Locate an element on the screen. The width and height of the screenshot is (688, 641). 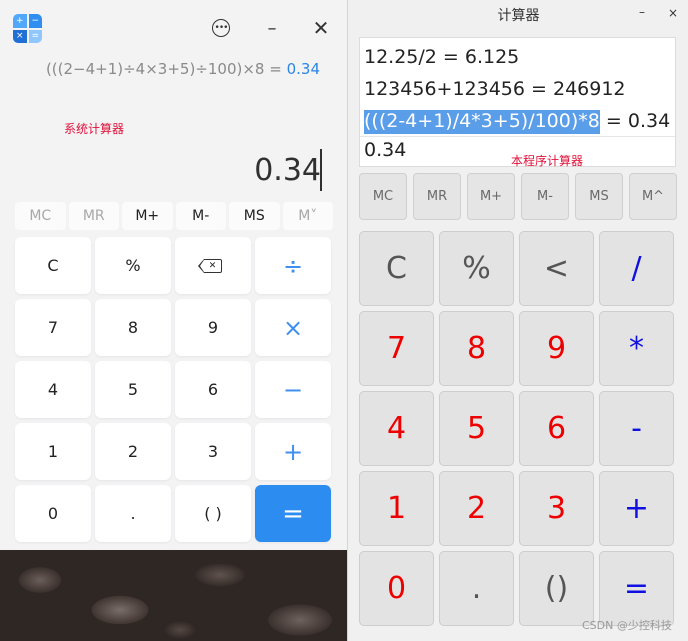
annotation-label: 系统计算器 is located at coordinates (94, 129).